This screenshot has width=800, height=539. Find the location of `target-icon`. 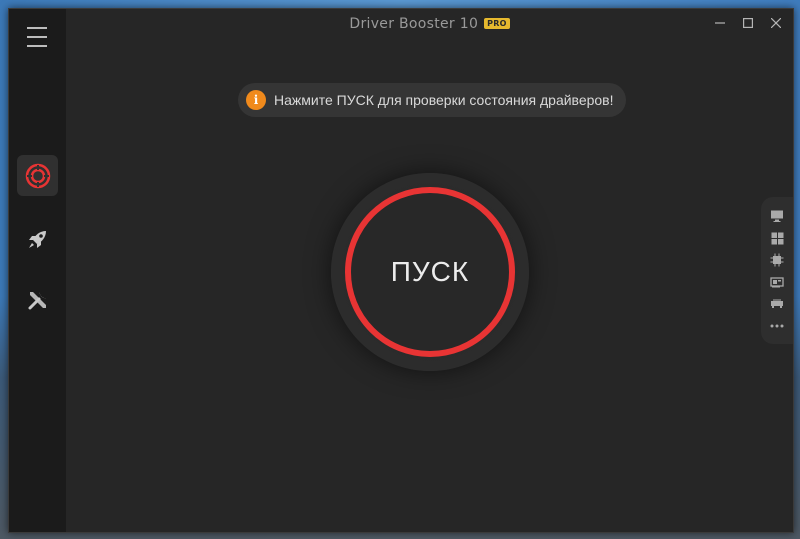

target-icon is located at coordinates (37, 175).